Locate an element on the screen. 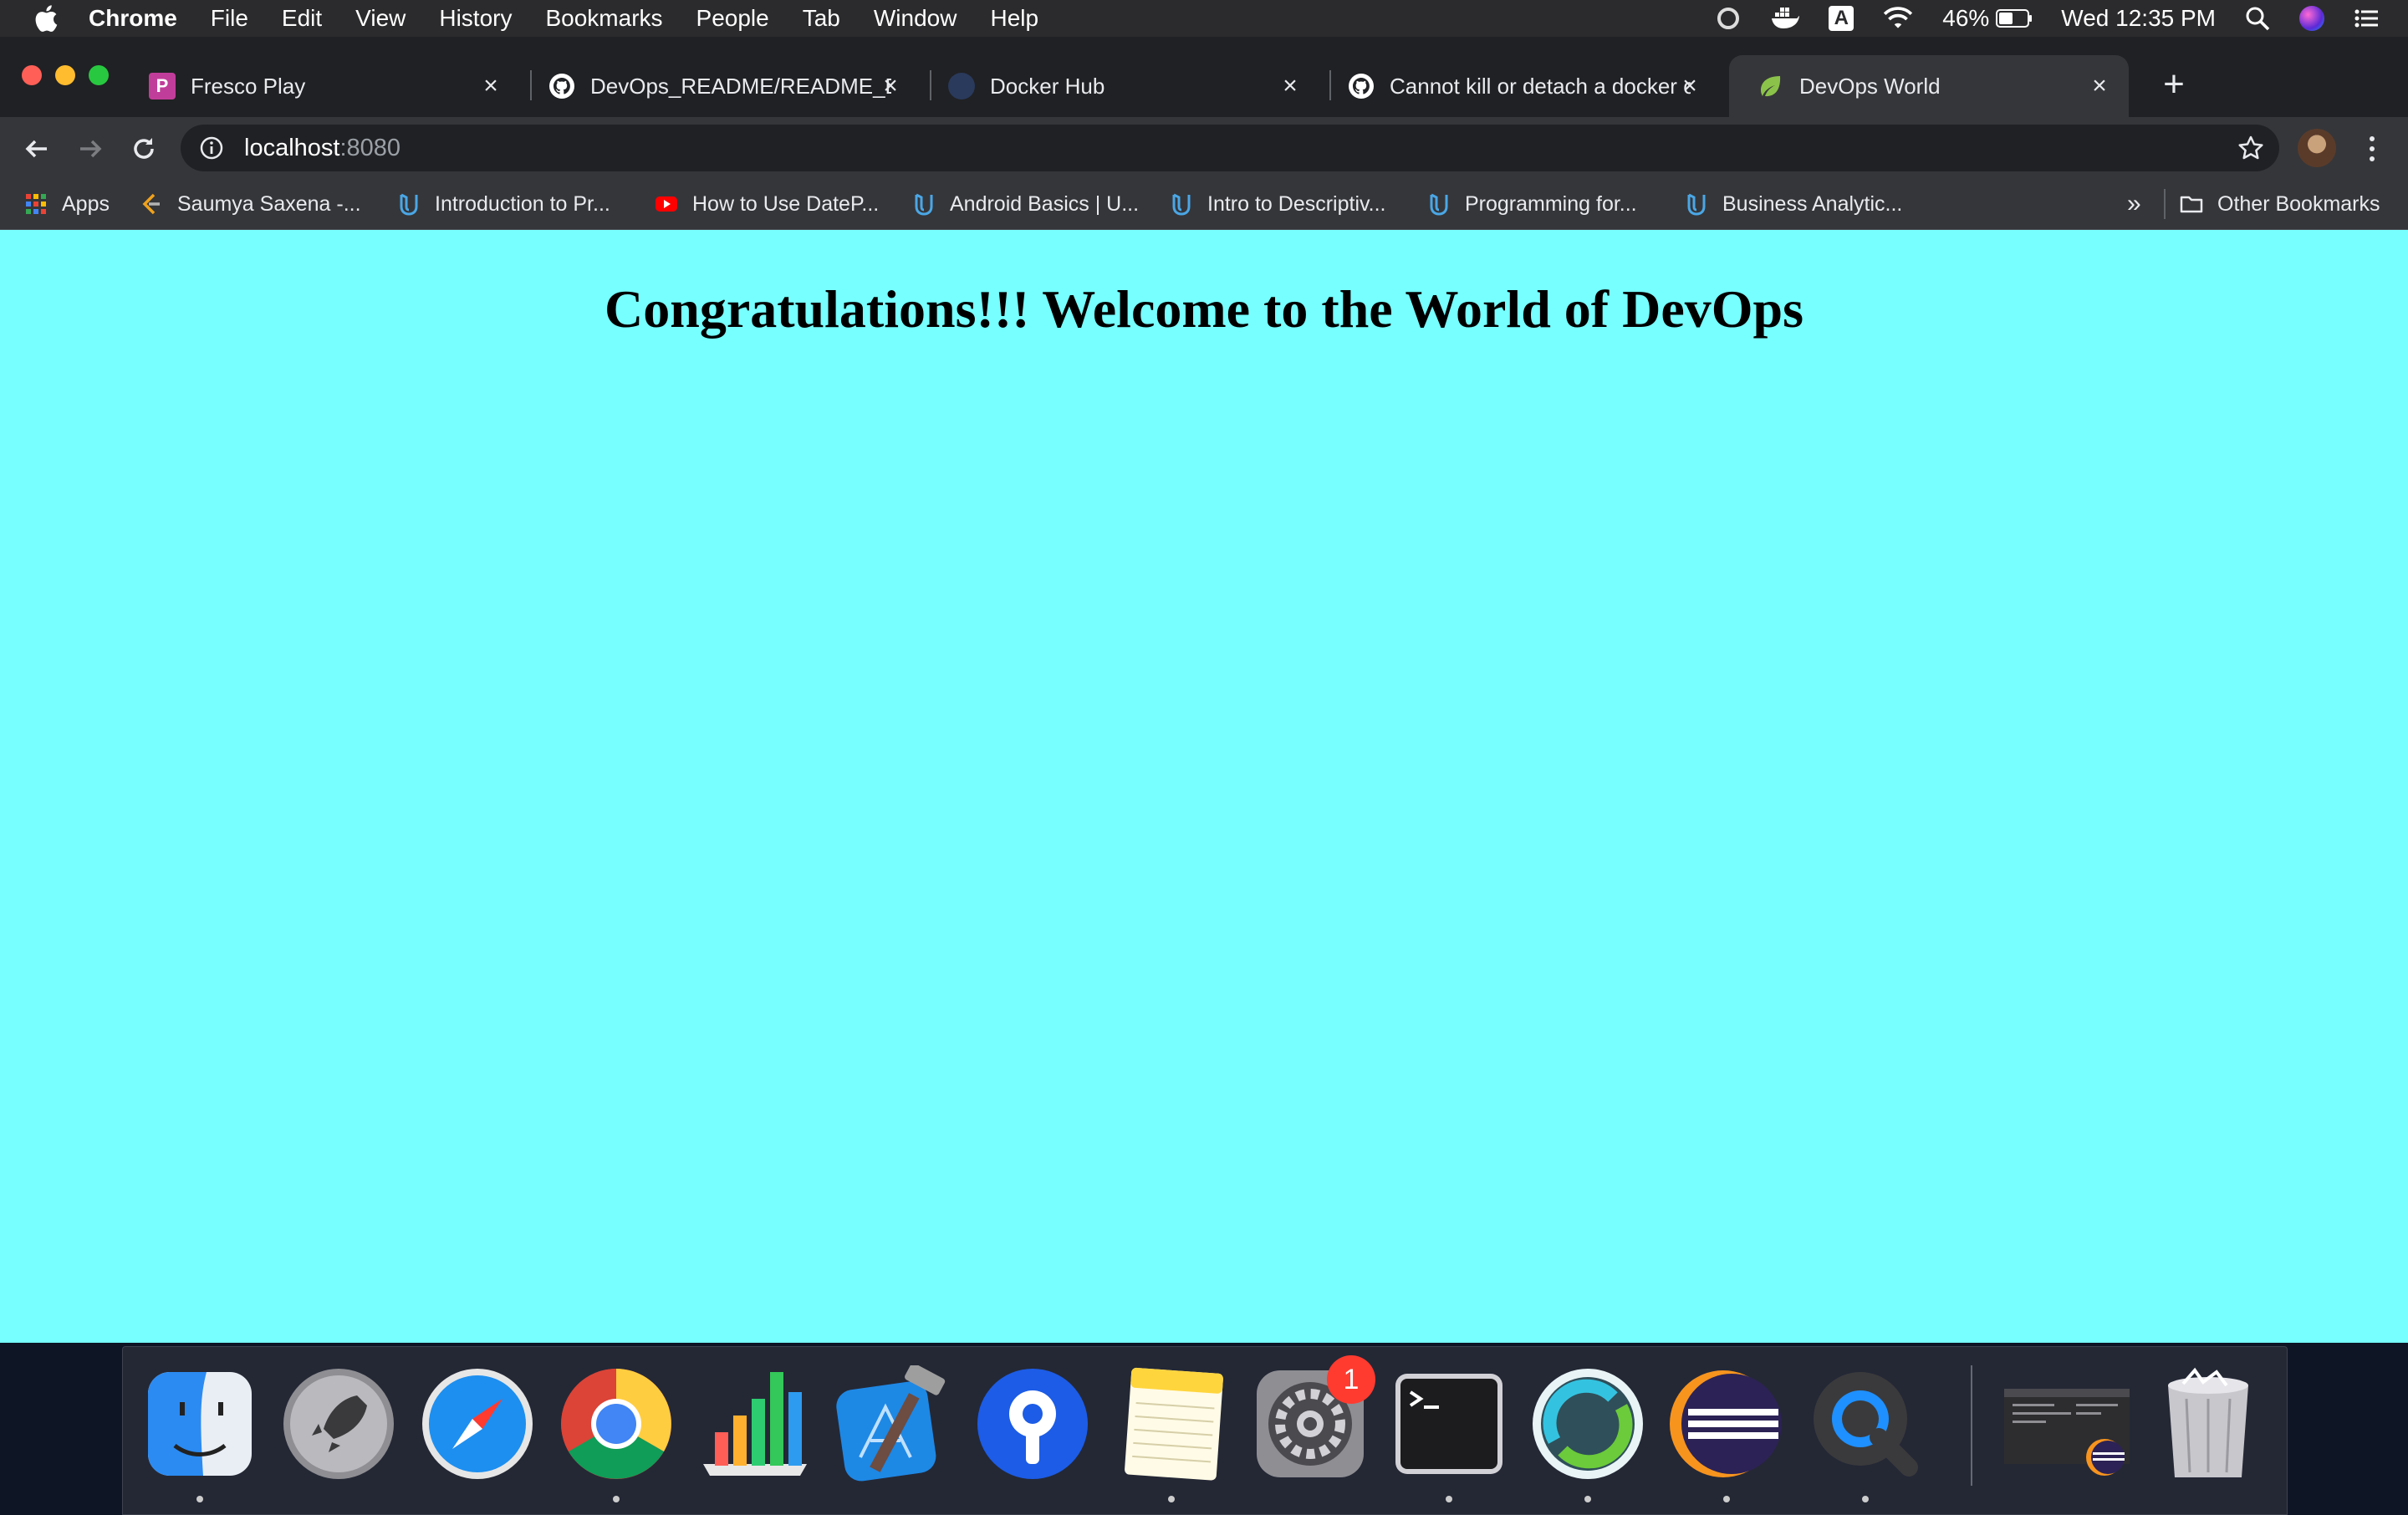  tab-title: Fresco Play is located at coordinates (249, 86).